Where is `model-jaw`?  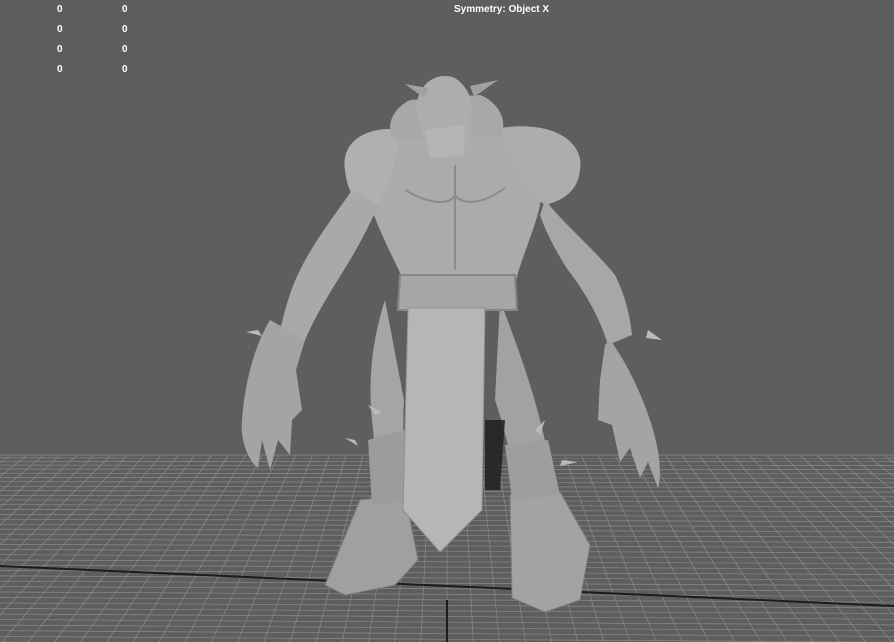
model-jaw is located at coordinates (445, 141).